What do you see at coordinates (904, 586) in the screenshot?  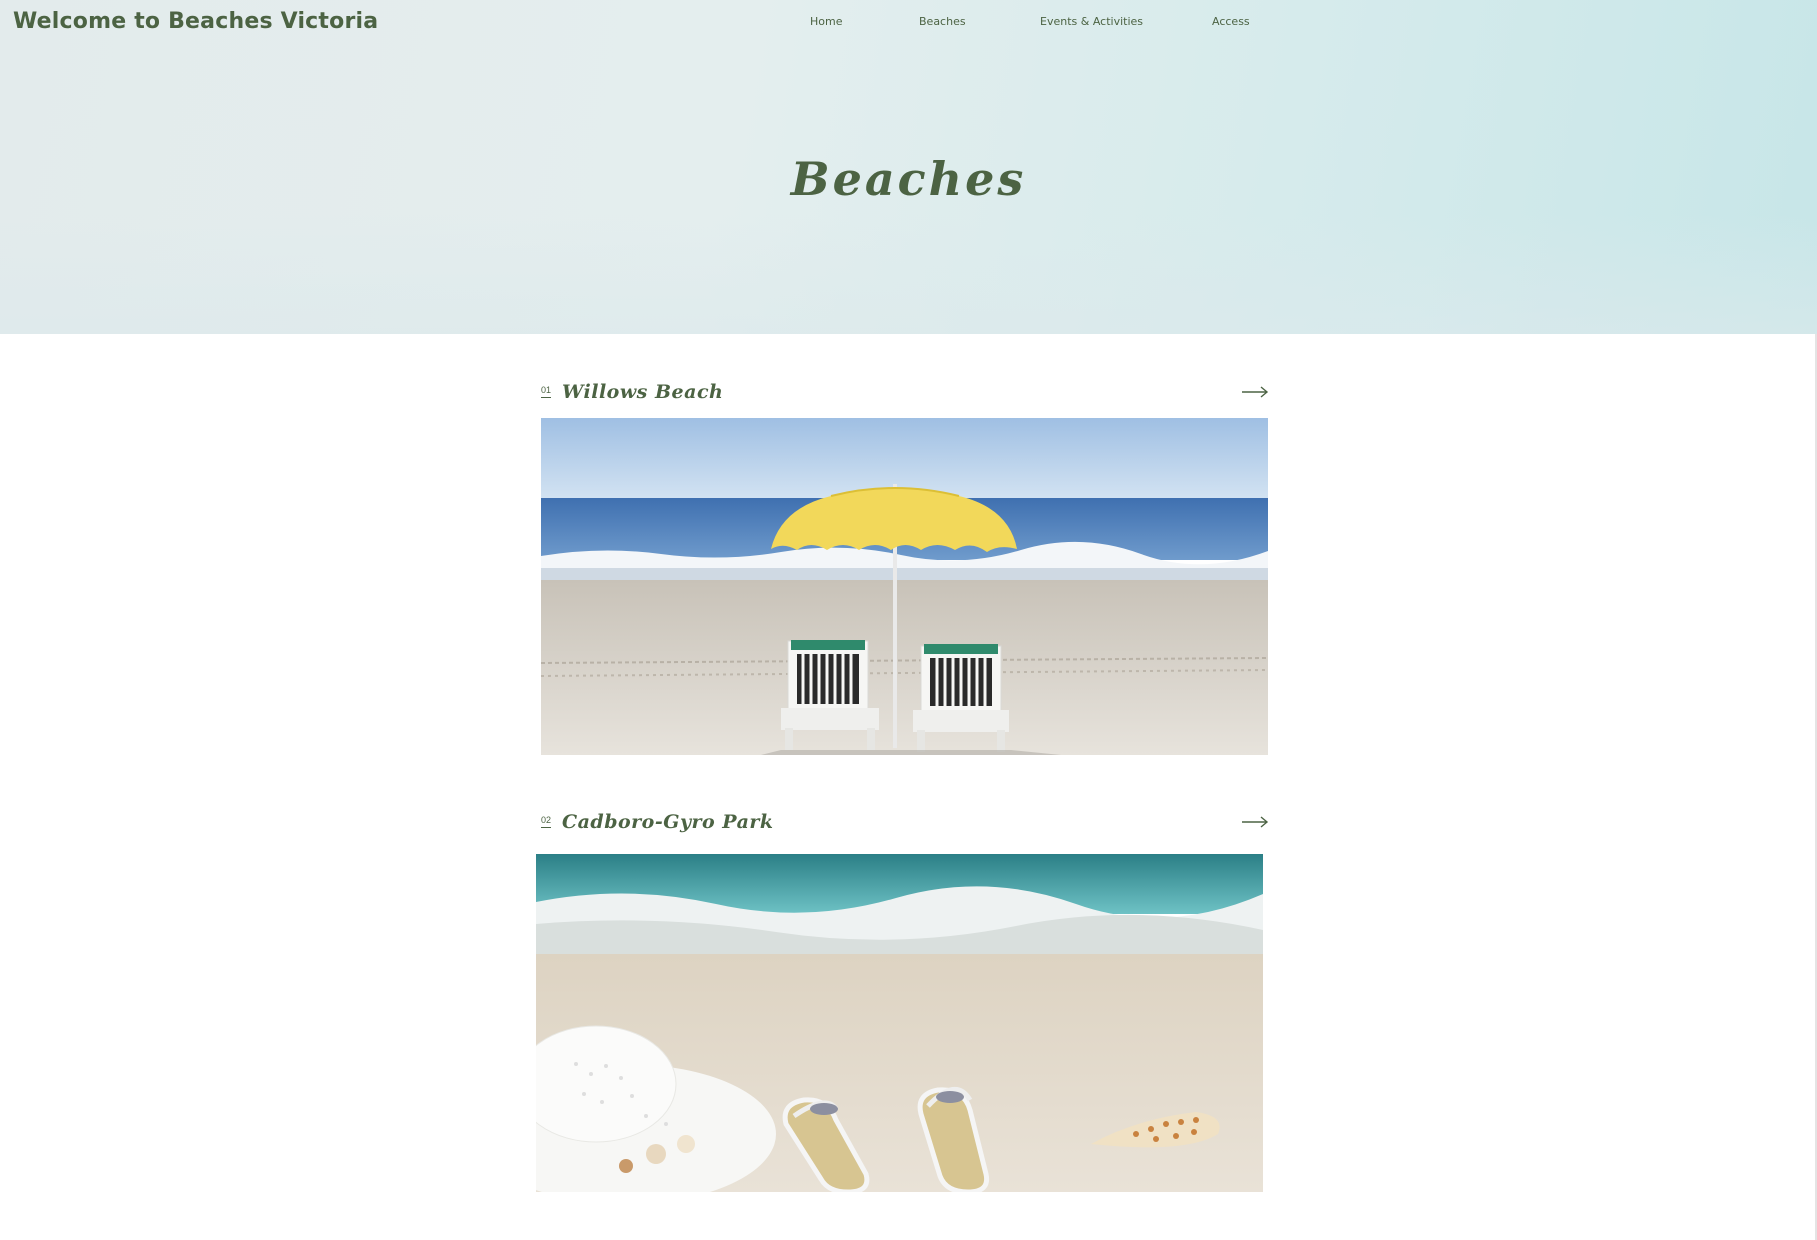 I see `beach-photo-umbrella` at bounding box center [904, 586].